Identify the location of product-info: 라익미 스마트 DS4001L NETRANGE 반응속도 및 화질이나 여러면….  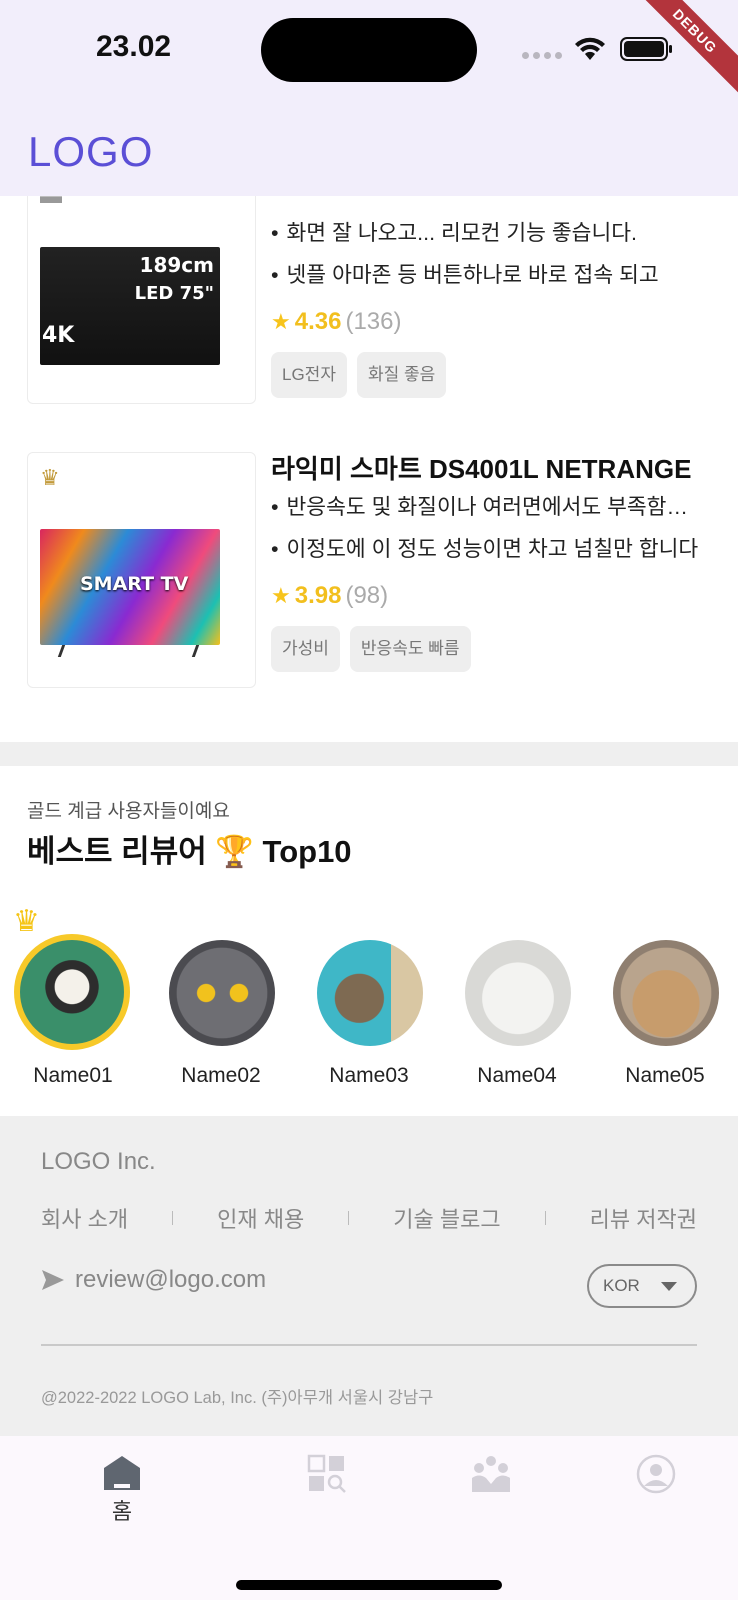
(498, 562).